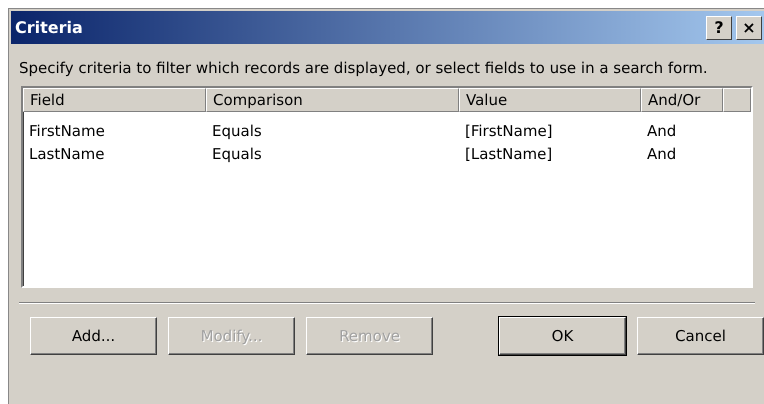 This screenshot has height=404, width=764. What do you see at coordinates (364, 68) in the screenshot?
I see `instructions-text: Specify criteria to filter which records are displayed, or select fields to use in a search form.` at bounding box center [364, 68].